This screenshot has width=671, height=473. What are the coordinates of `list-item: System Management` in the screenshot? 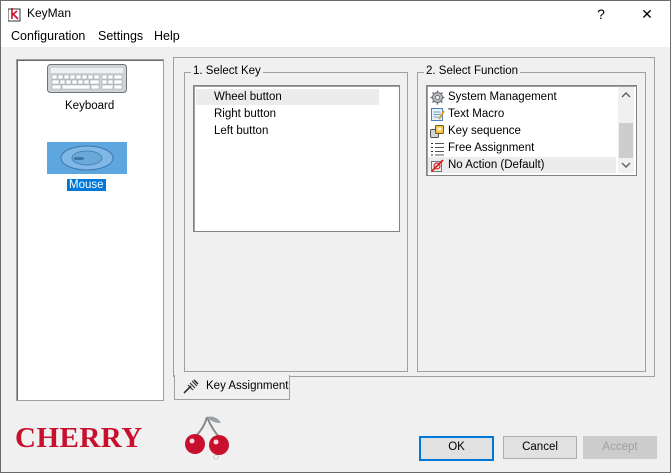 It's located at (522, 97).